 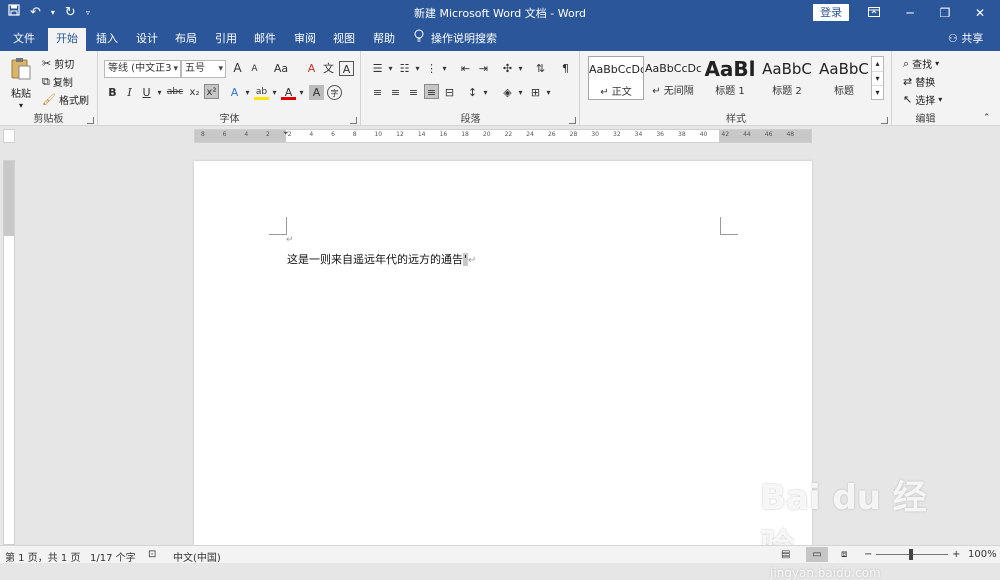 I want to click on page-count: 第 1 页，共 1 页, so click(x=42, y=556).